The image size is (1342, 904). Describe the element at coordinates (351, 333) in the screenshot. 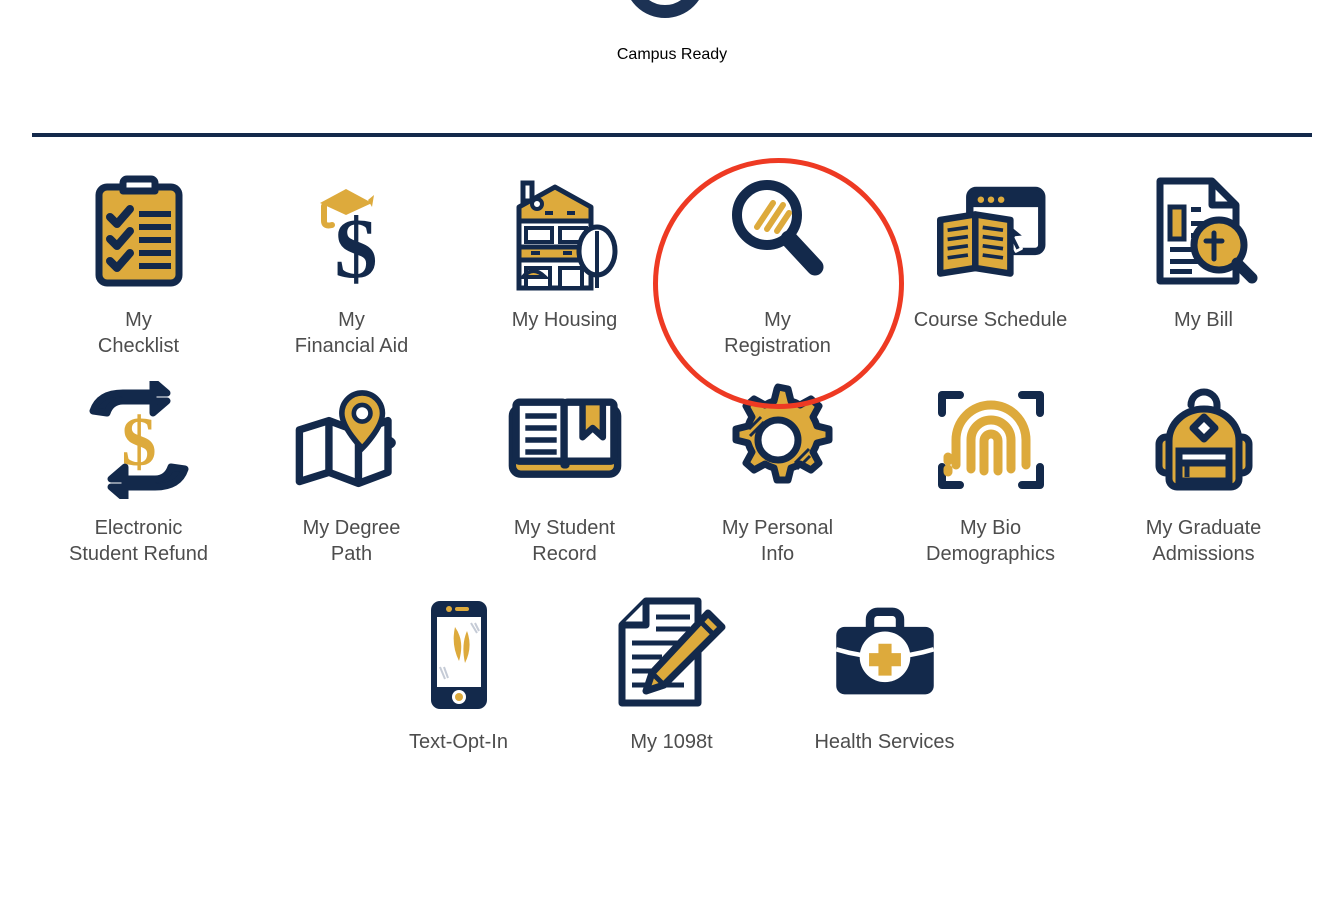

I see `tile-label: My Financial Aid` at that location.